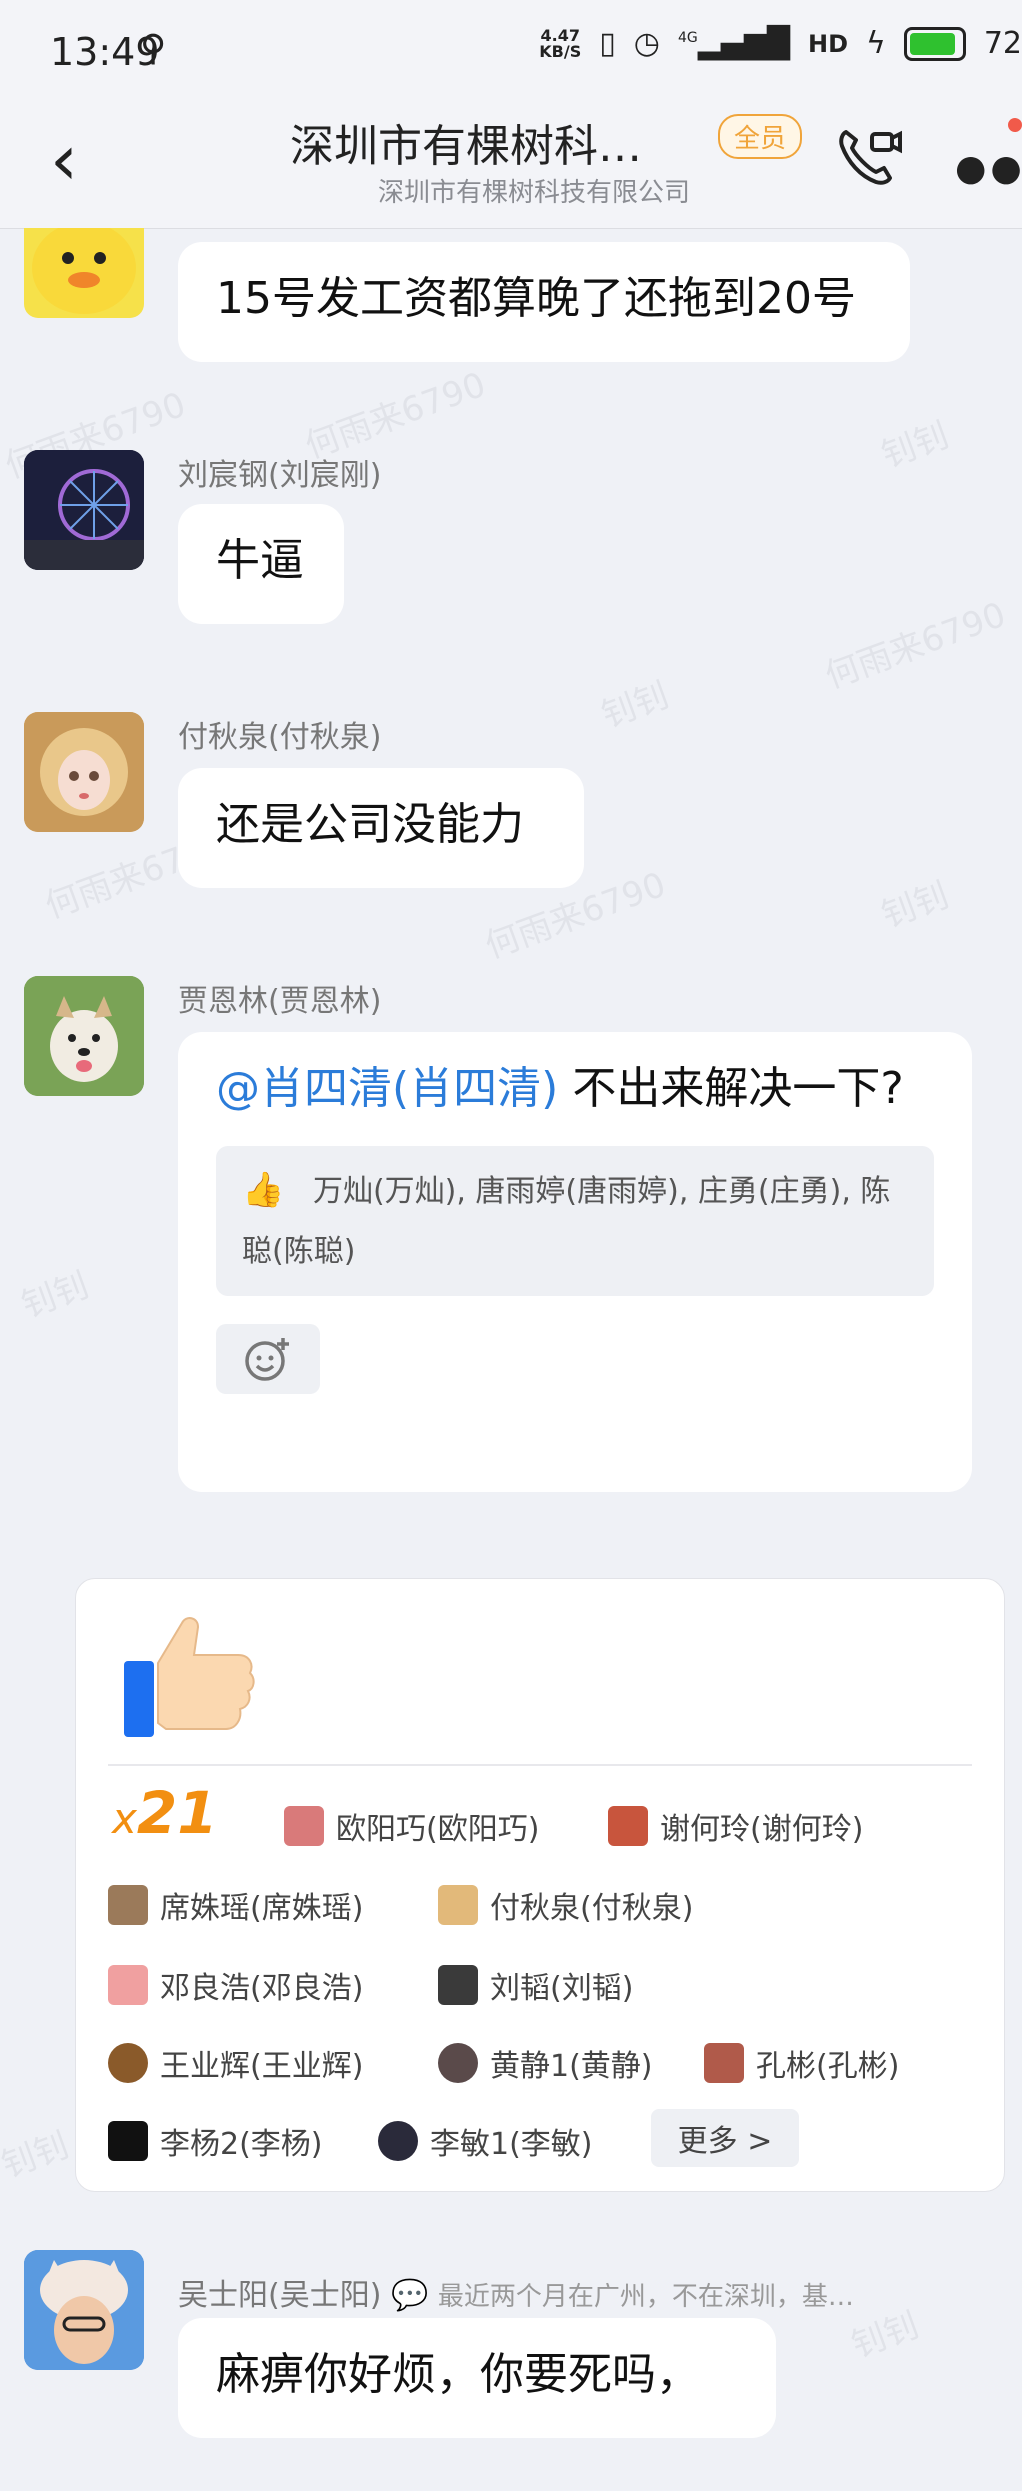 The width and height of the screenshot is (1022, 2491). What do you see at coordinates (534, 193) in the screenshot?
I see `group-subtitle: 深圳市有棵树科技有限公司` at bounding box center [534, 193].